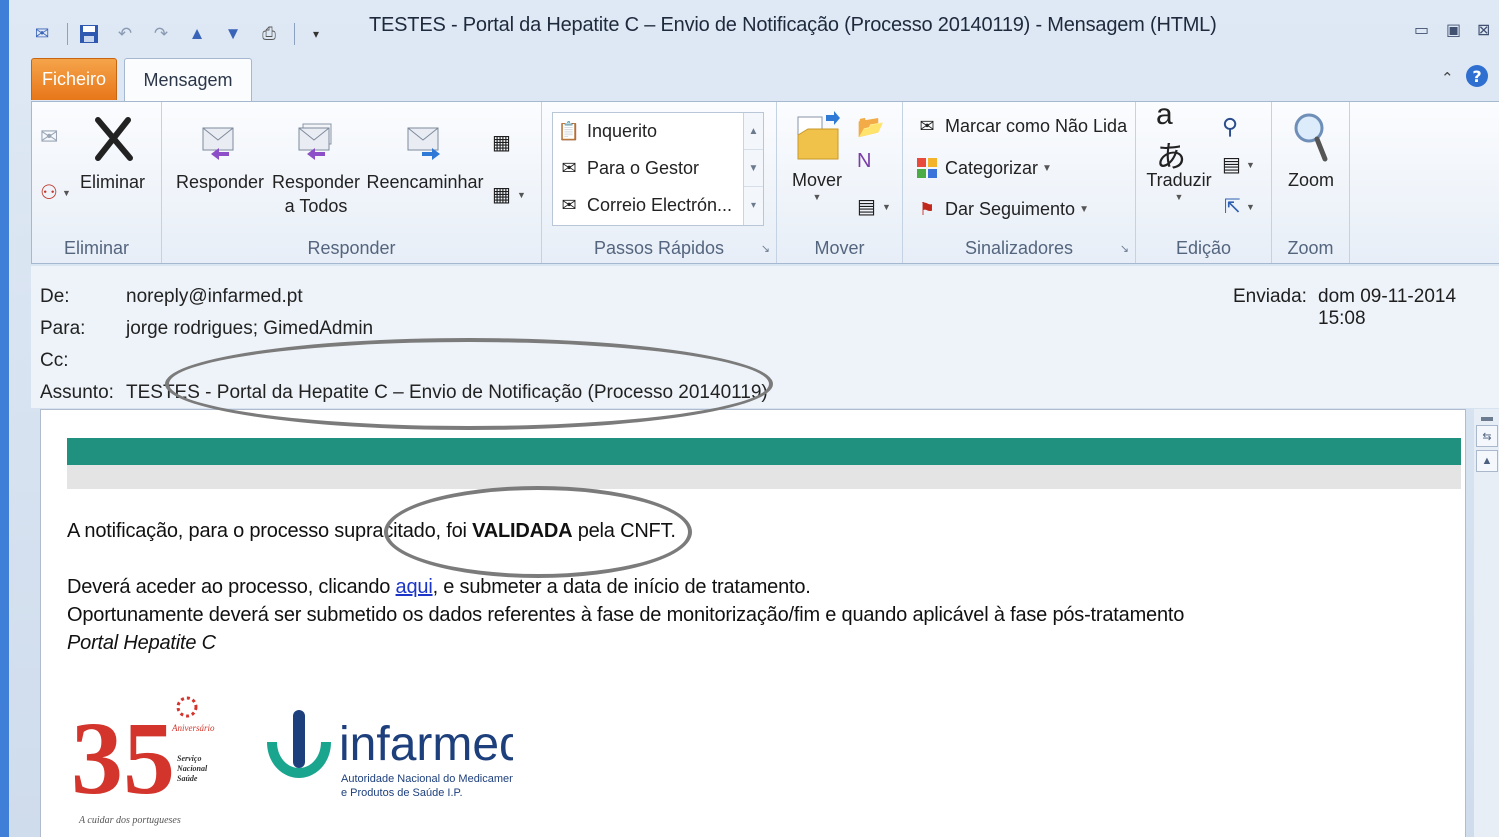 The width and height of the screenshot is (1499, 837). I want to click on zoom-button: Zoom, so click(1311, 152).